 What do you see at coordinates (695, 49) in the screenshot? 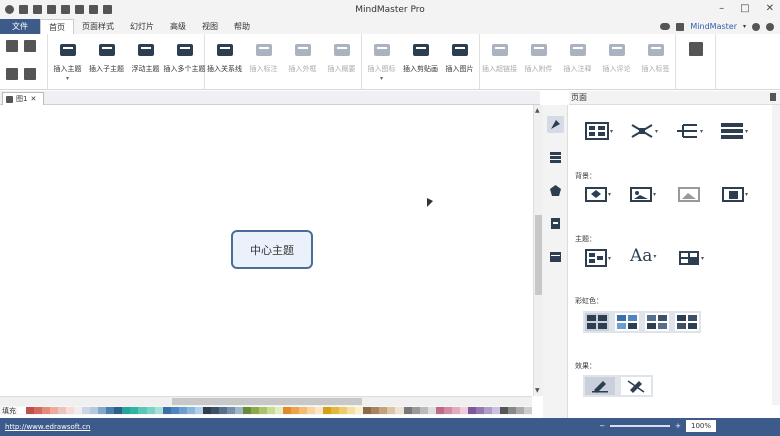
I see `layout-icon` at bounding box center [695, 49].